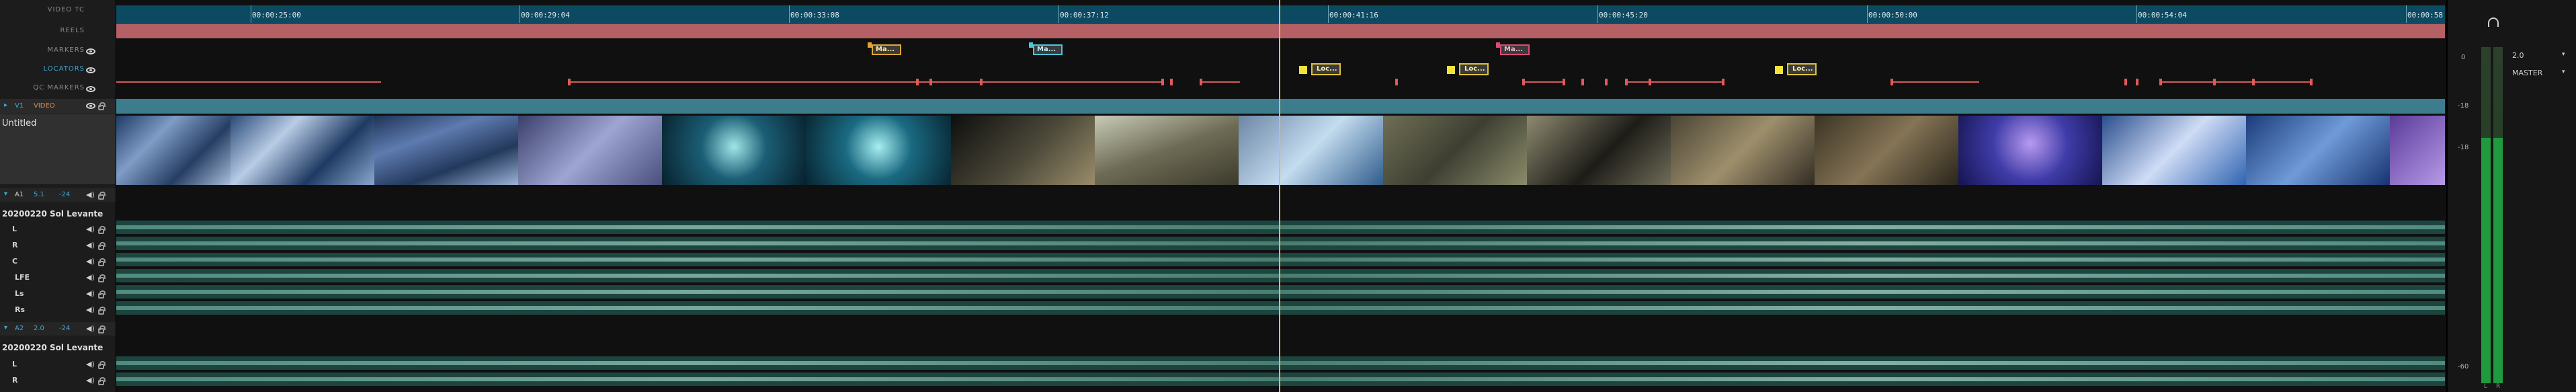 The height and width of the screenshot is (392, 2576). I want to click on channel-label: LFE, so click(22, 277).